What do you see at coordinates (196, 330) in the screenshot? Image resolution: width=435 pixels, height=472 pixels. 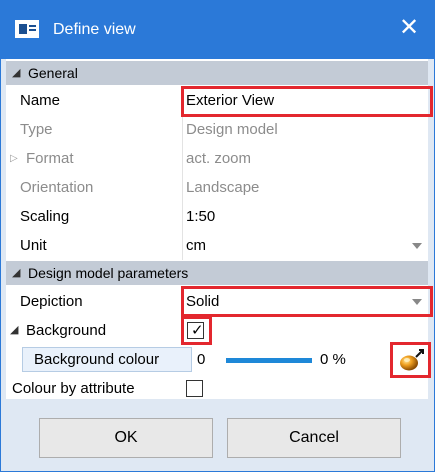 I see `highlight-background-checkbox` at bounding box center [196, 330].